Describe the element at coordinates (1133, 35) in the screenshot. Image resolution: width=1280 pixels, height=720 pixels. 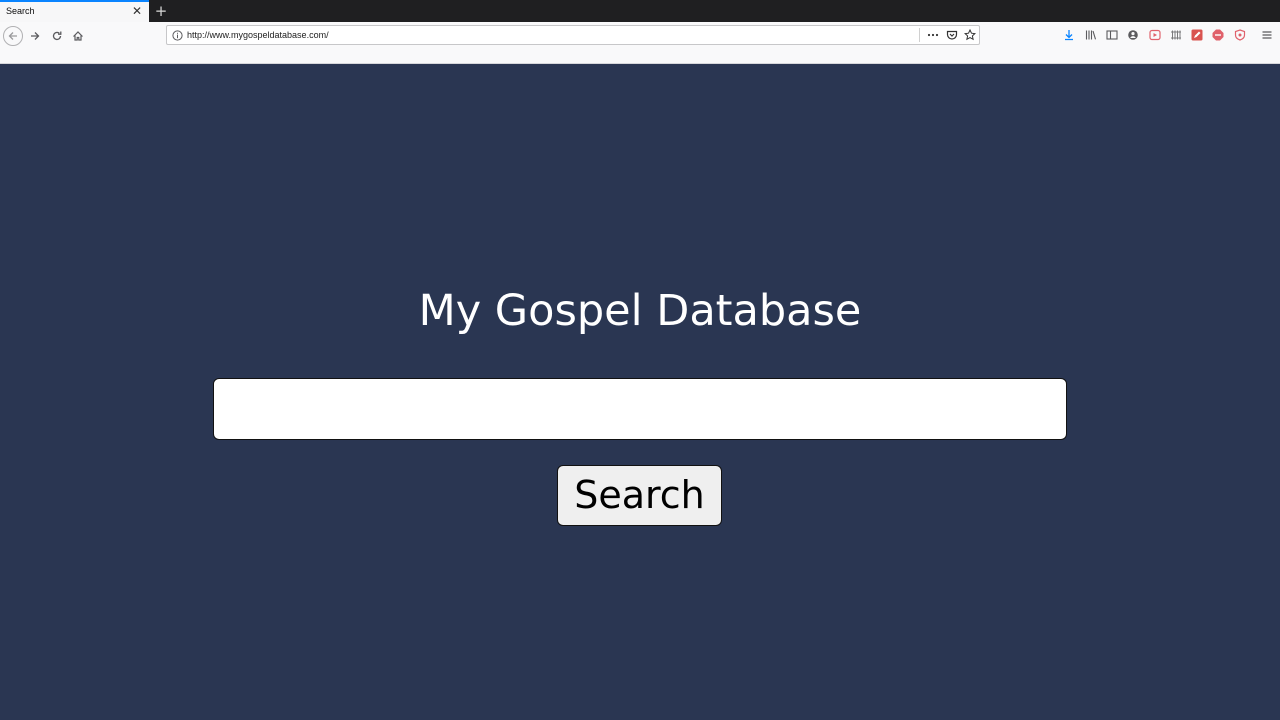
I see `account-icon` at that location.